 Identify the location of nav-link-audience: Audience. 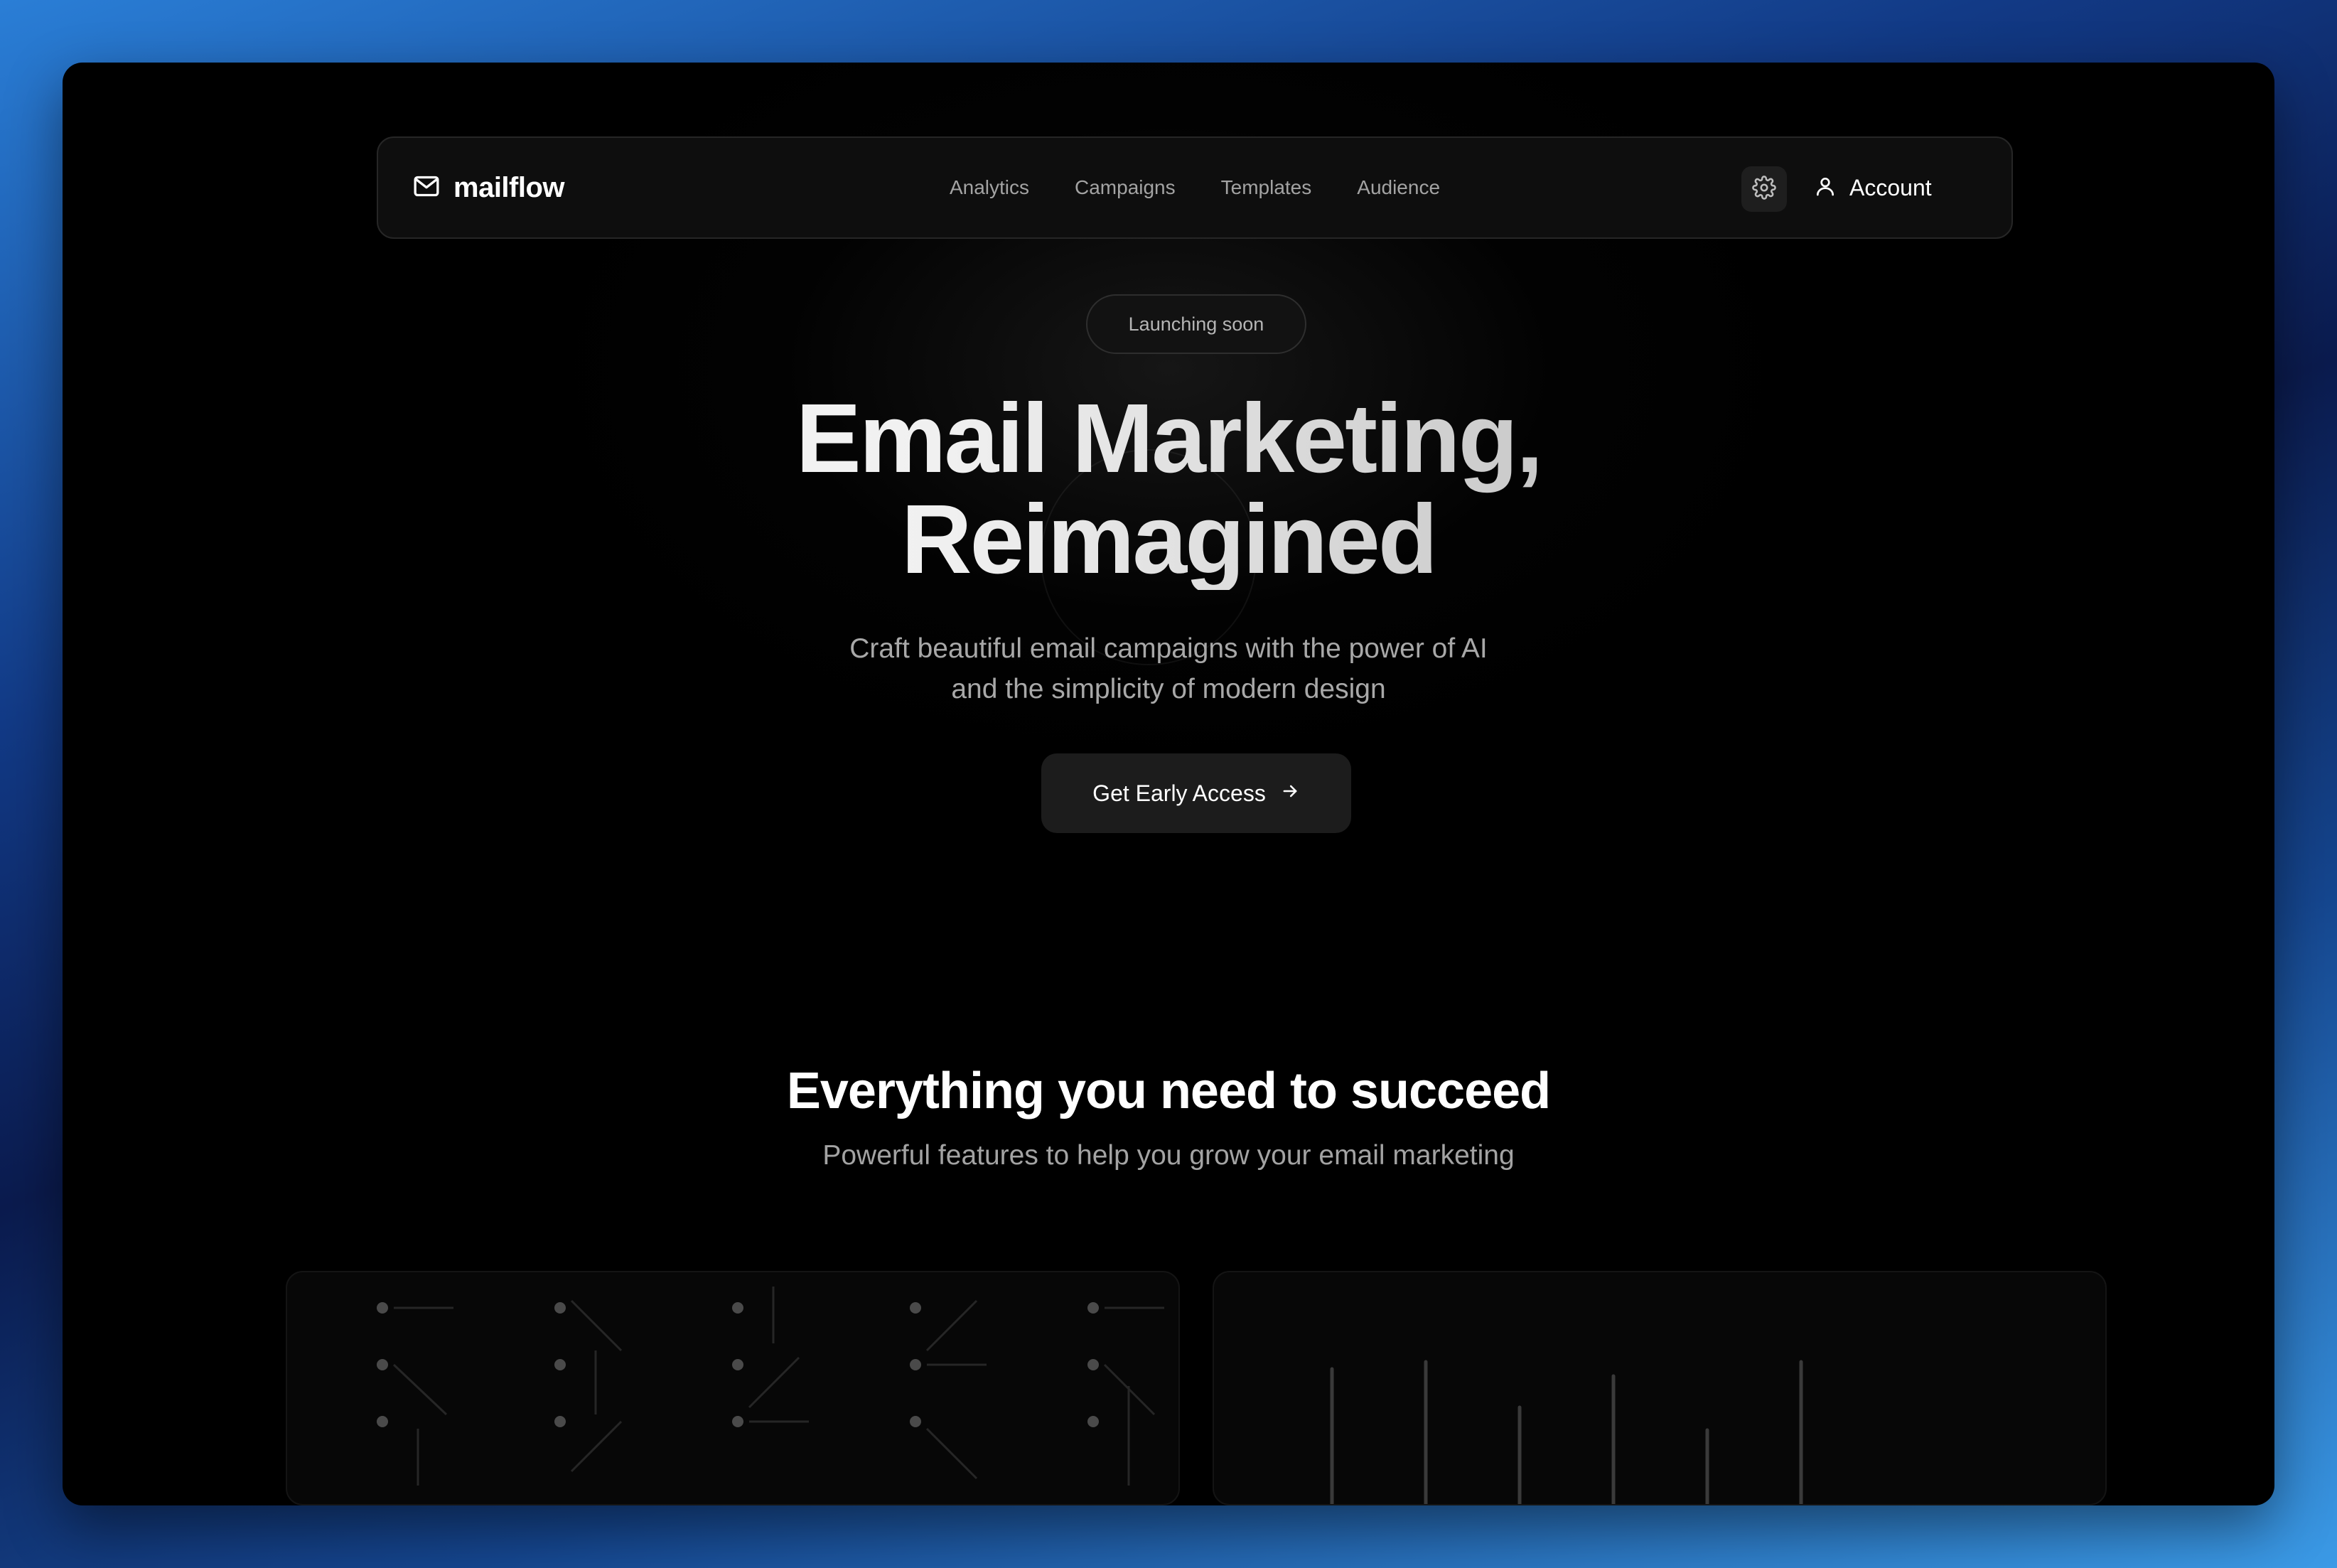
(1398, 187).